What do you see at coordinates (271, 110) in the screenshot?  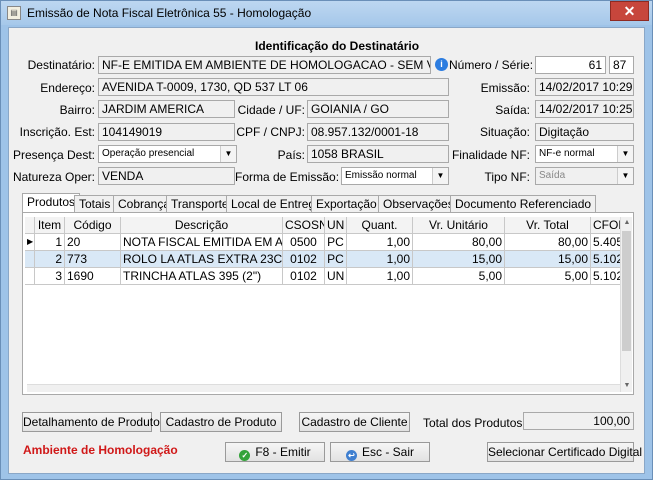 I see `cidade-uf-label: Cidade / UF:` at bounding box center [271, 110].